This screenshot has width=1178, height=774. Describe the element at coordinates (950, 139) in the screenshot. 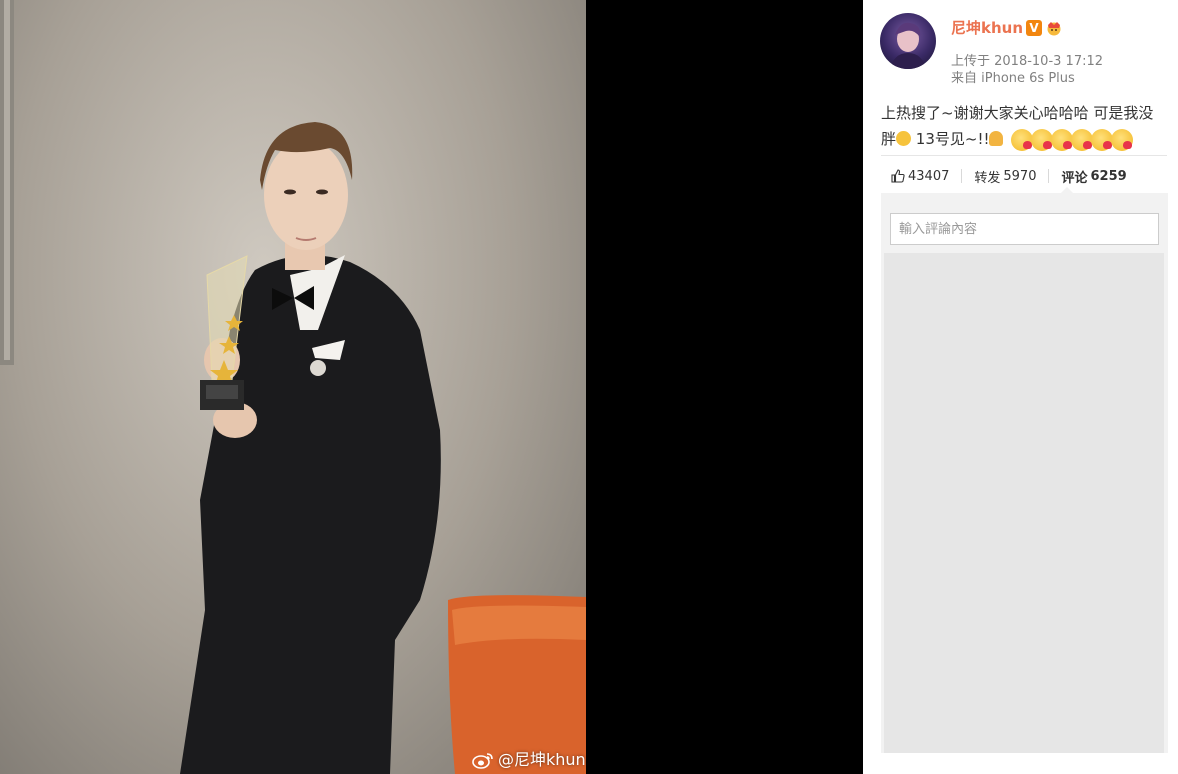

I see `post-text-line2-mid: 13号见~!!` at that location.